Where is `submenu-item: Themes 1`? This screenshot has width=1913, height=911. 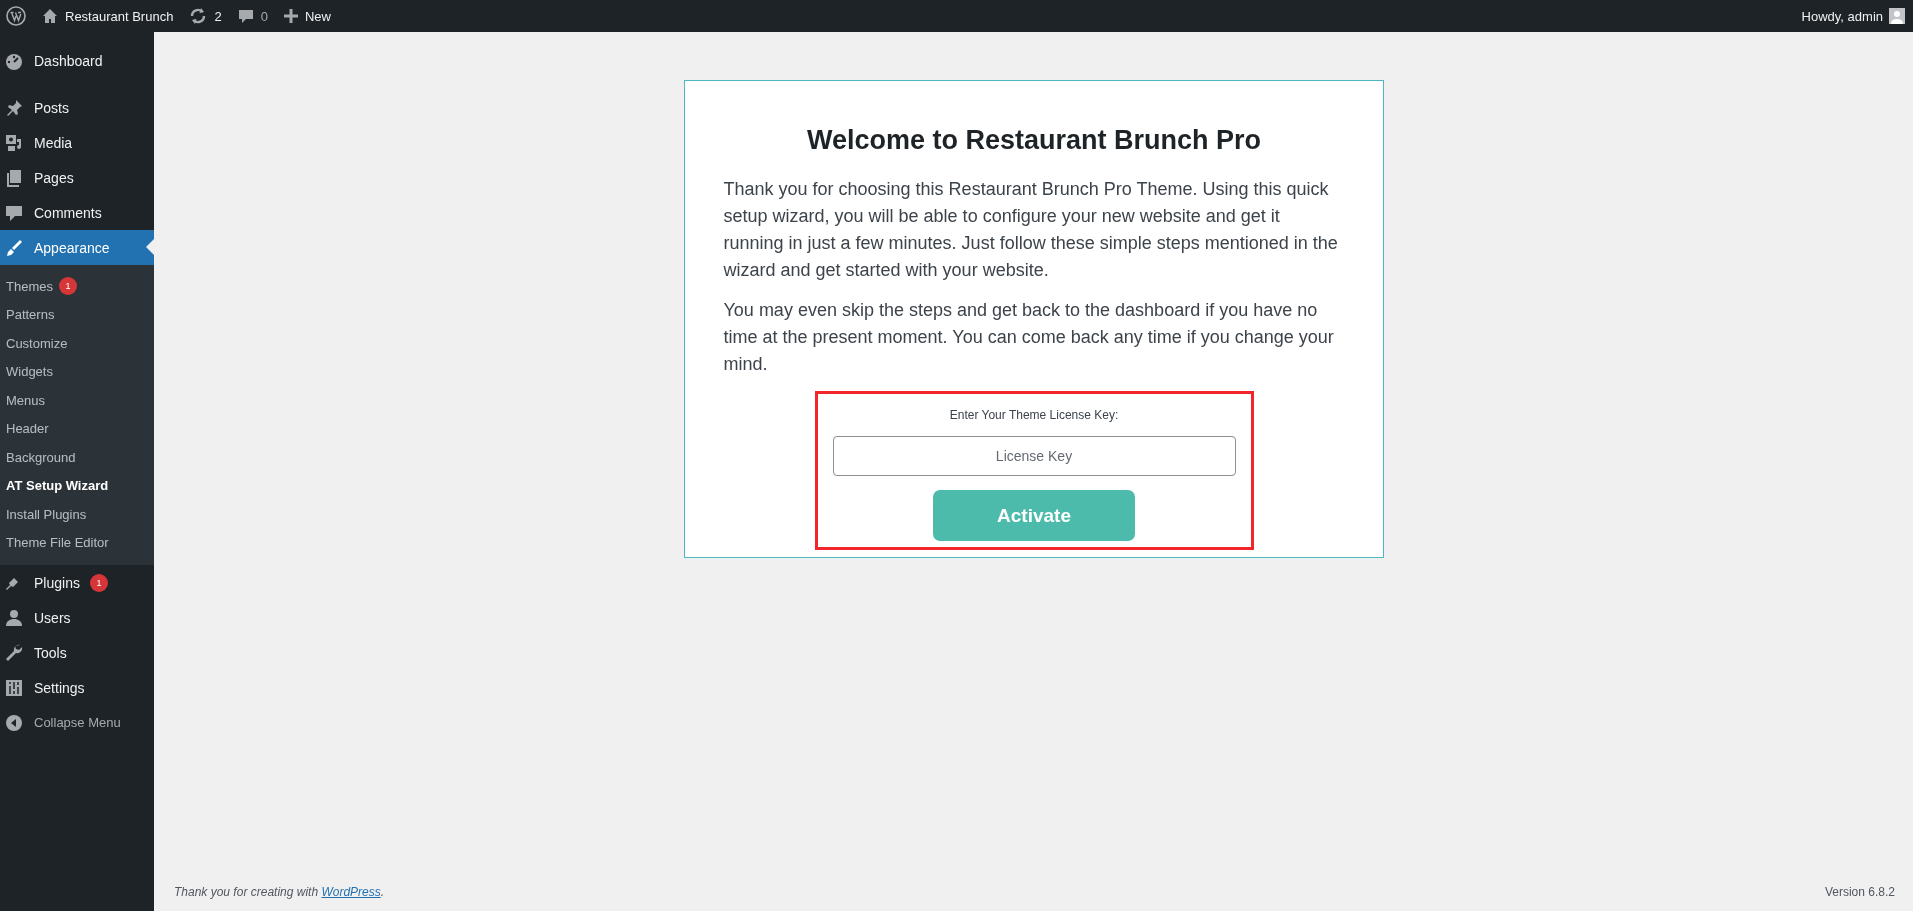
submenu-item: Themes 1 is located at coordinates (77, 286).